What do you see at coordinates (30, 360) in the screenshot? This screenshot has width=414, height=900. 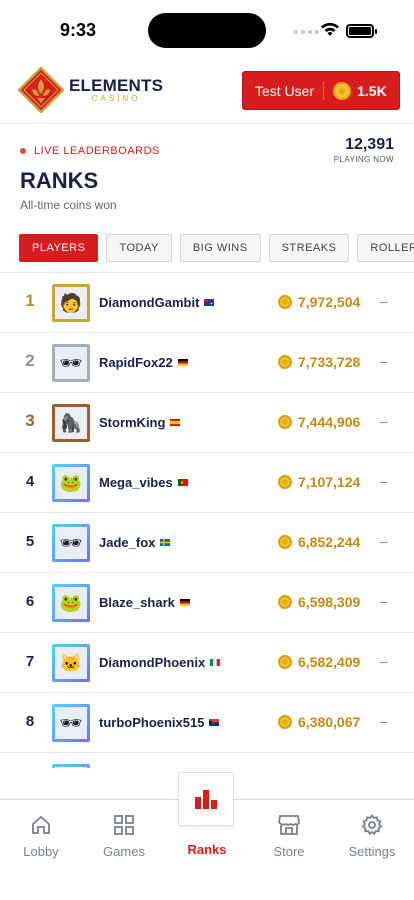 I see `rank-number: 2` at bounding box center [30, 360].